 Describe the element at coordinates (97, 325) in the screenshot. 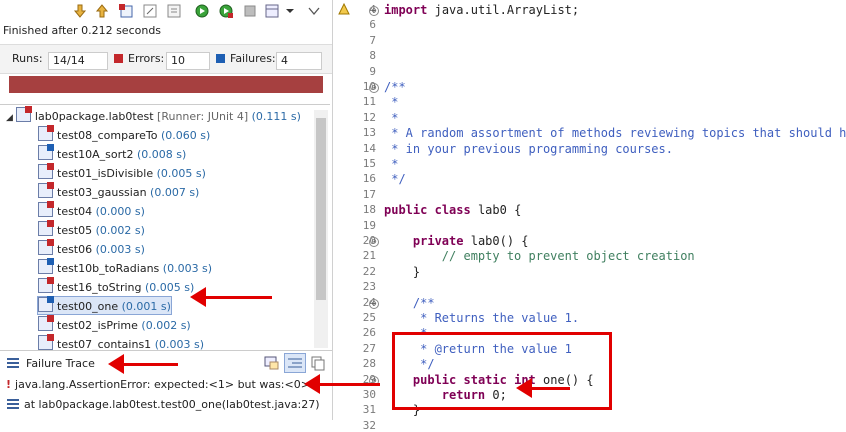

I see `test-case-name: test02_isPrime` at that location.